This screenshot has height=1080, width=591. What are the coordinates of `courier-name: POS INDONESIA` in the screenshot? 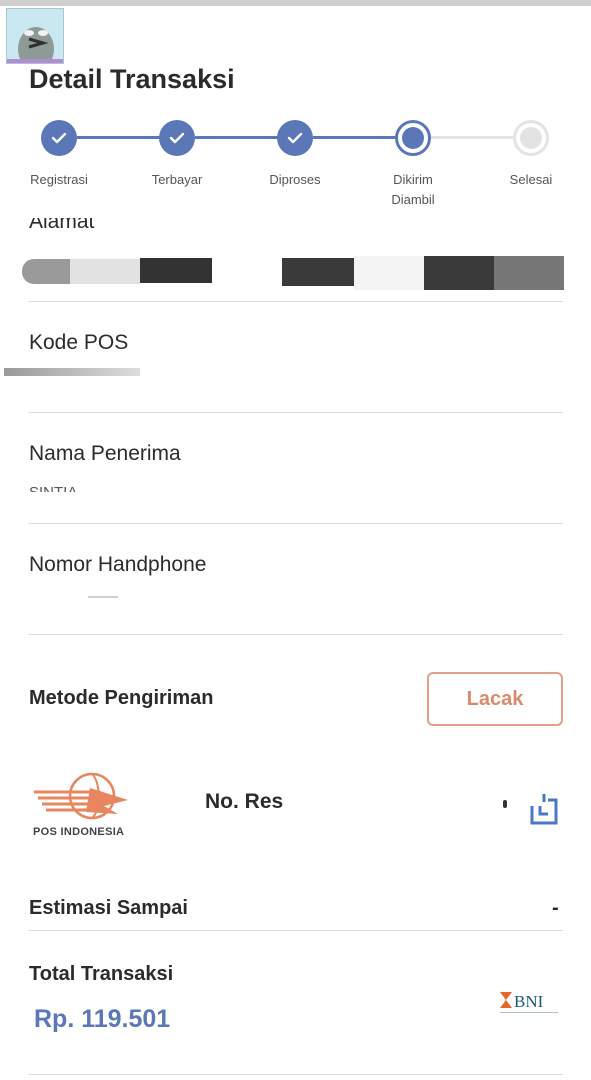 It's located at (79, 832).